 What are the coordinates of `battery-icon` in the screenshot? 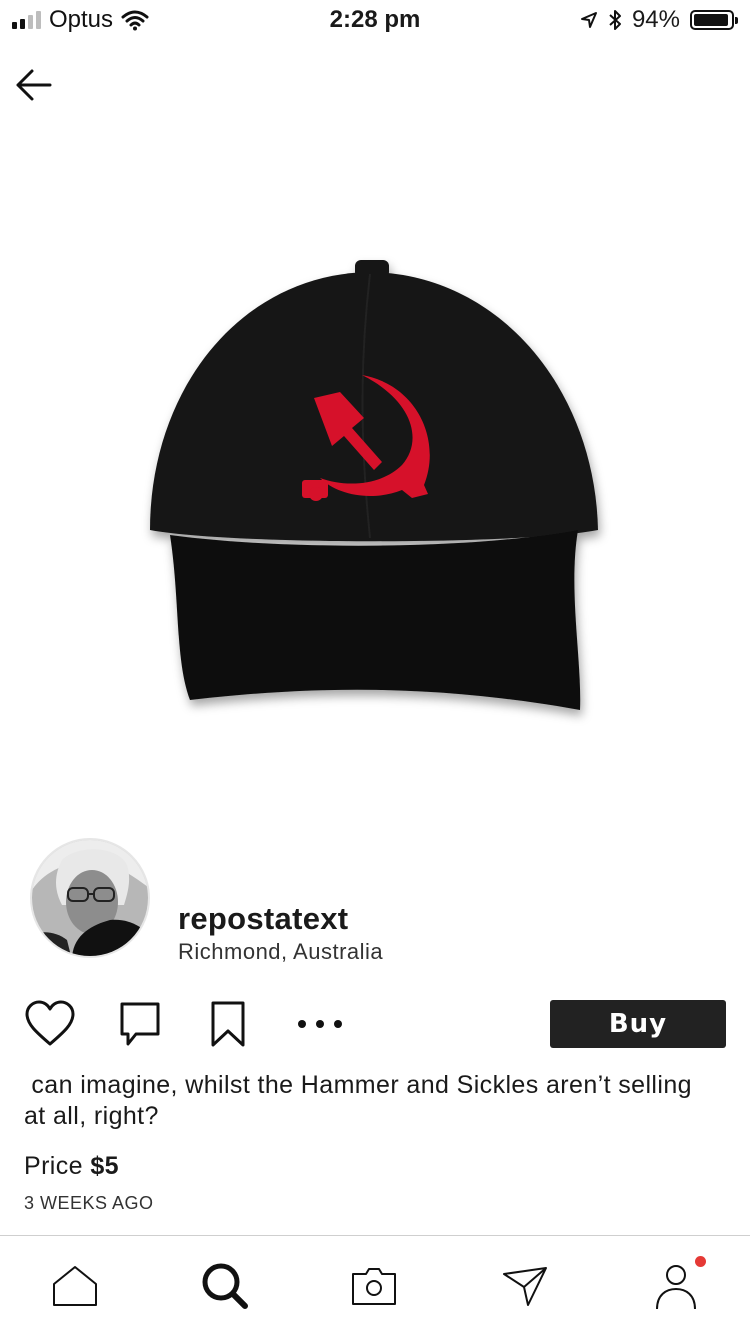 It's located at (714, 20).